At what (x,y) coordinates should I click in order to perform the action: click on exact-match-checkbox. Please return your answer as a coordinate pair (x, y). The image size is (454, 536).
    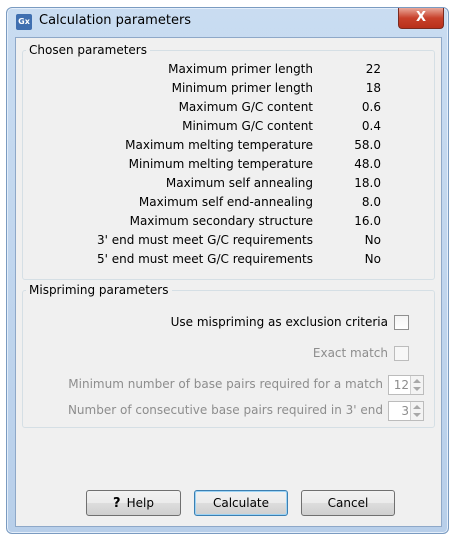
    Looking at the image, I should click on (401, 353).